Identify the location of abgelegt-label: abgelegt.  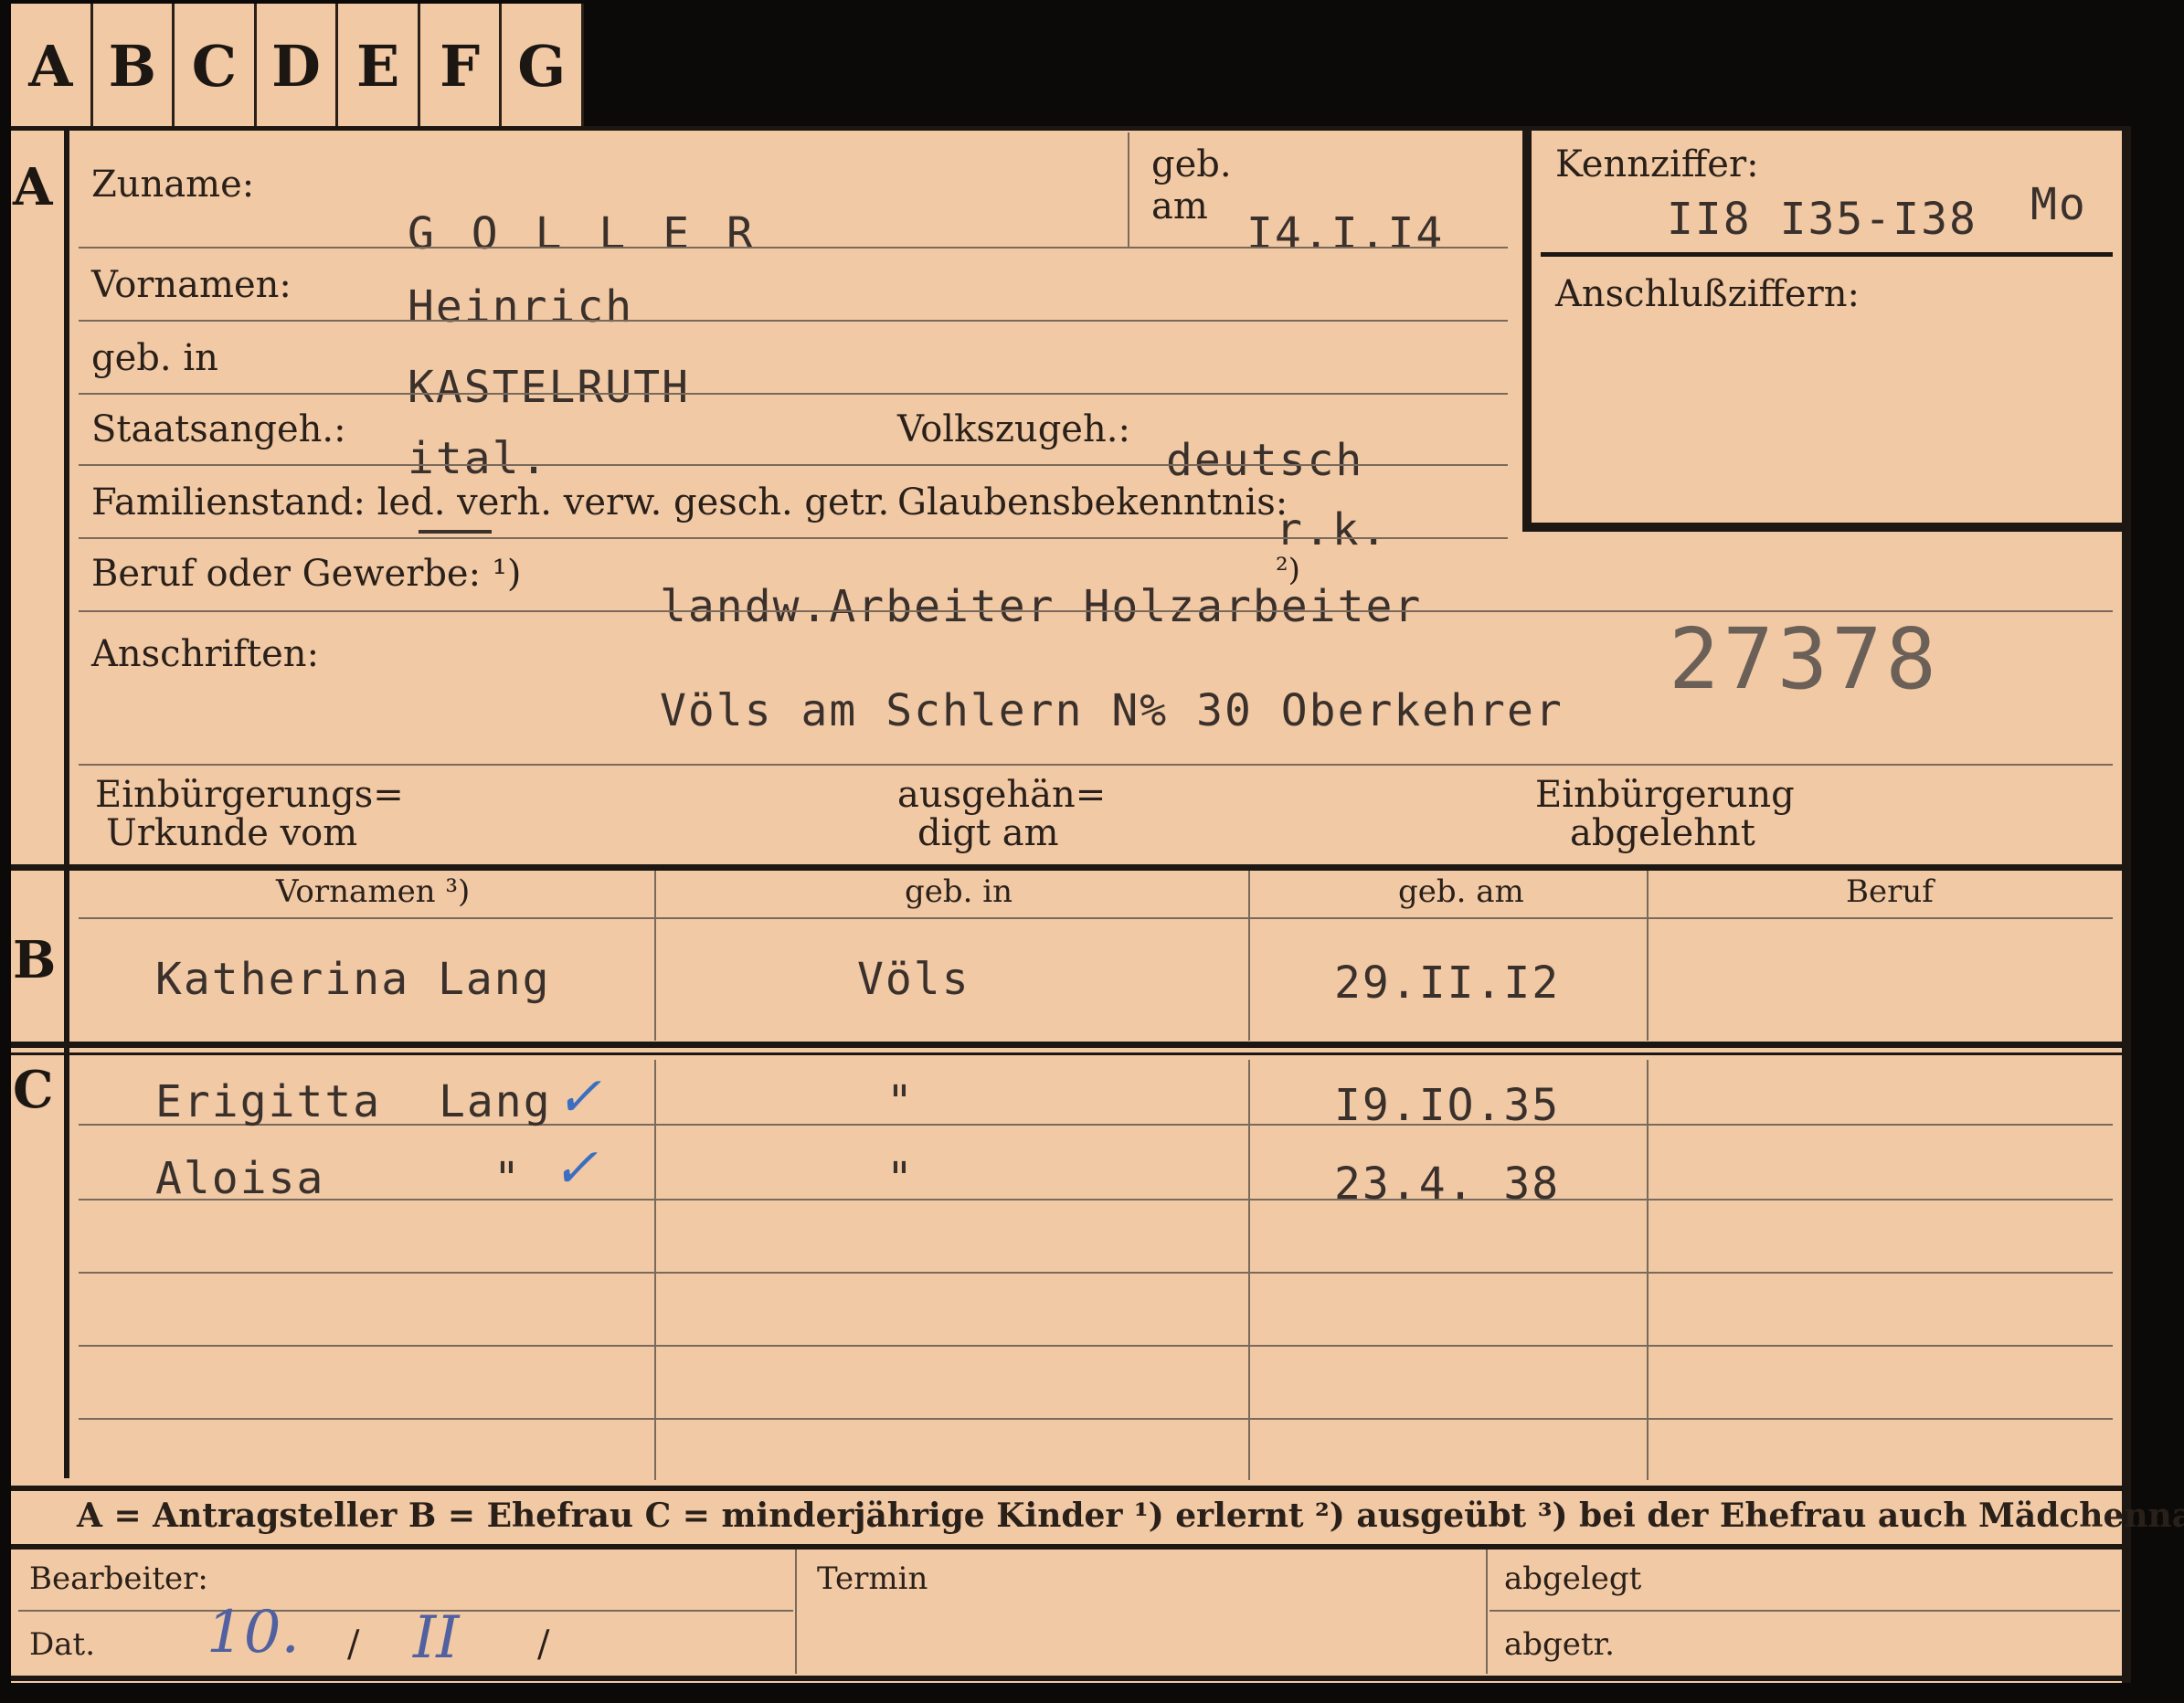
(1573, 1578).